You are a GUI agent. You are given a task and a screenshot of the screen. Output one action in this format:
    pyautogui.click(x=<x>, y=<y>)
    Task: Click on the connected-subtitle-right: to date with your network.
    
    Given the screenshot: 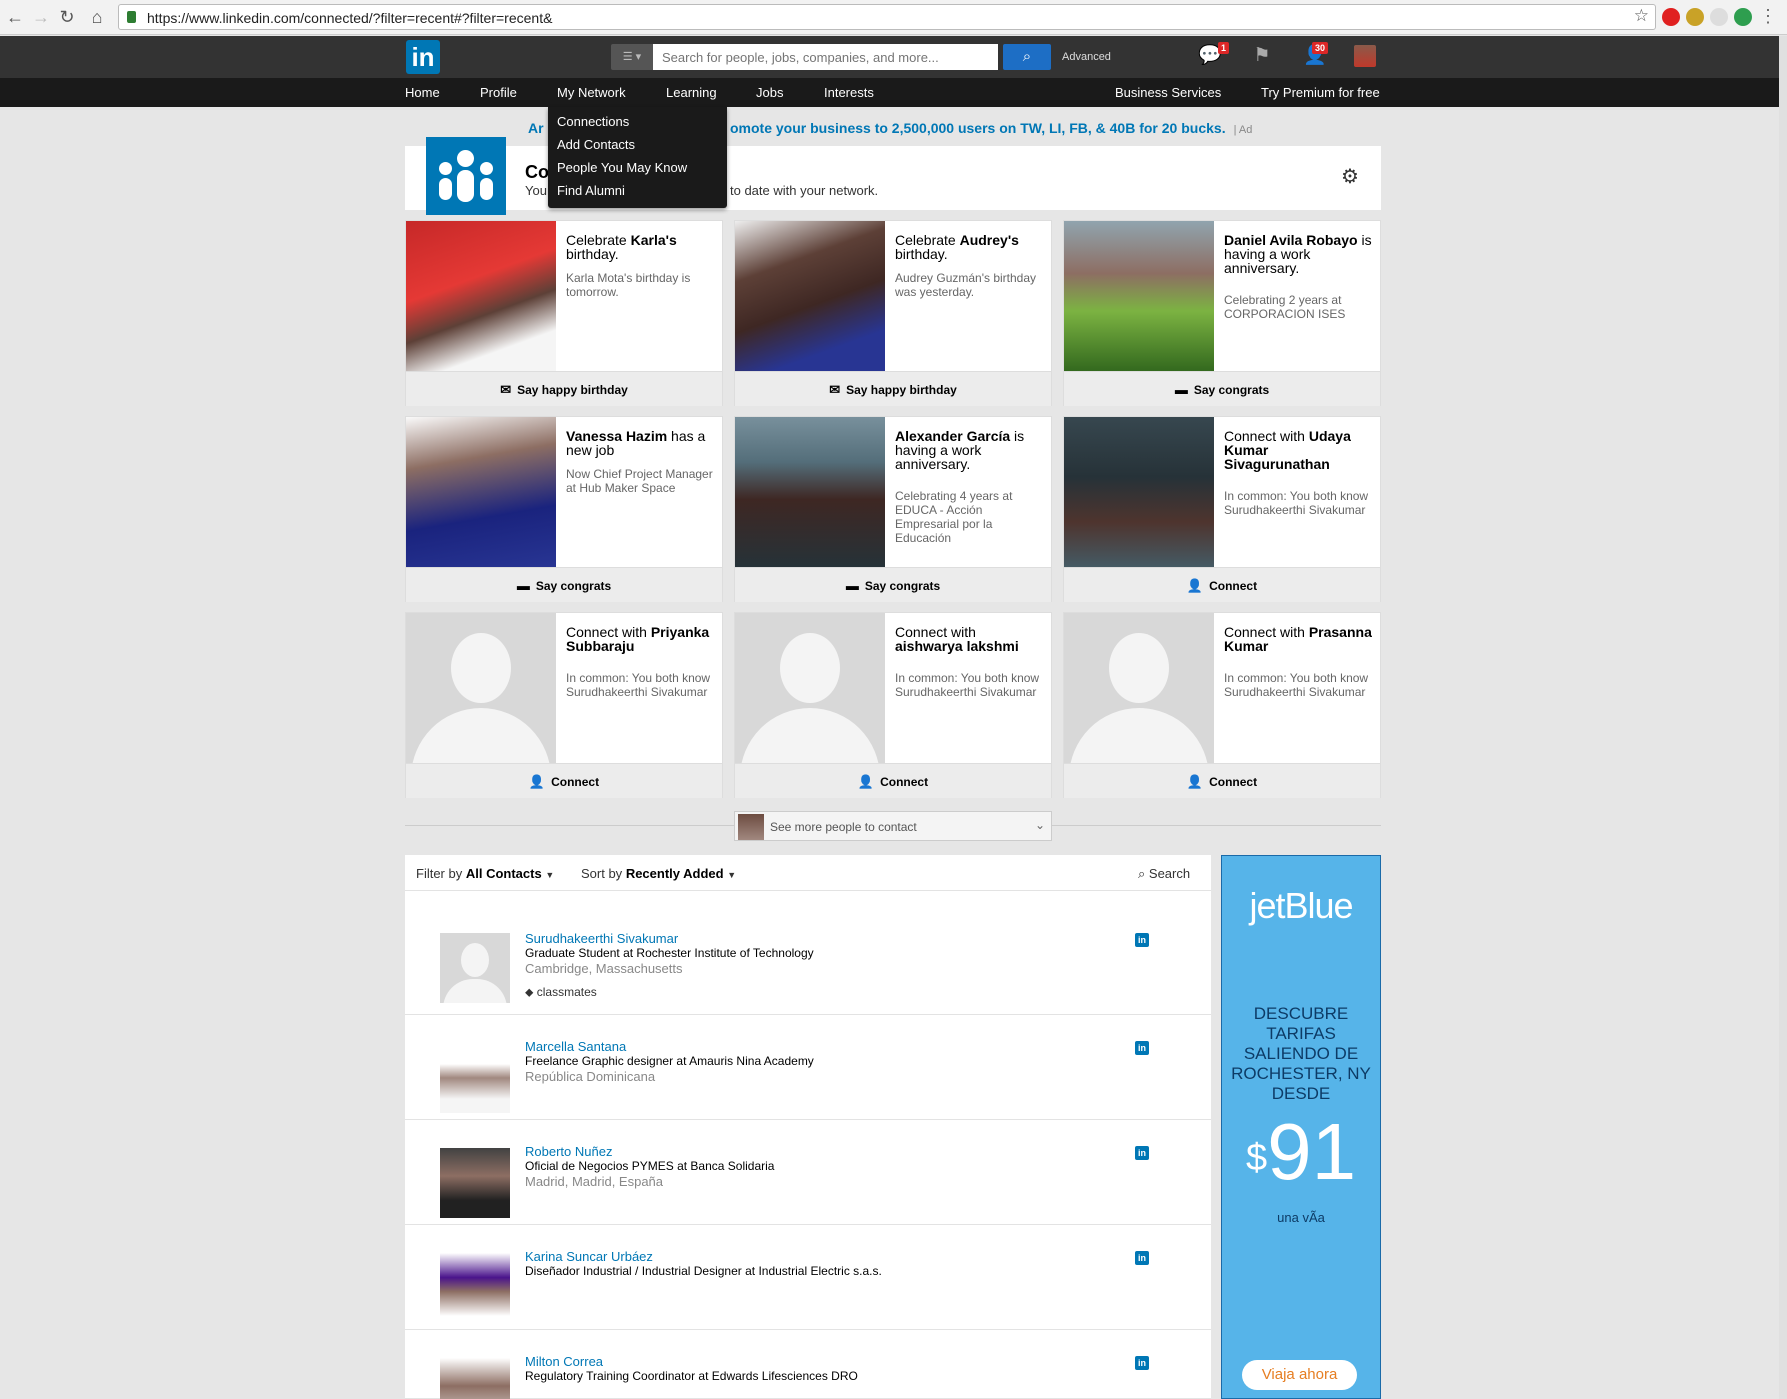 What is the action you would take?
    pyautogui.click(x=804, y=190)
    